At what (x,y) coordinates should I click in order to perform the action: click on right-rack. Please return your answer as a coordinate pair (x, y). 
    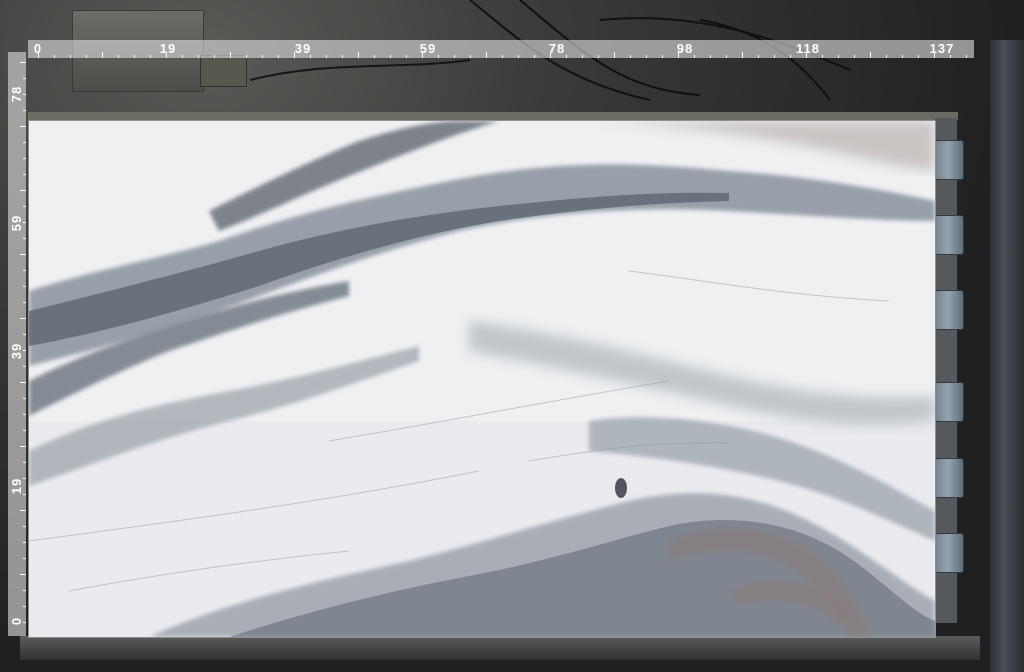
    Looking at the image, I should click on (1007, 356).